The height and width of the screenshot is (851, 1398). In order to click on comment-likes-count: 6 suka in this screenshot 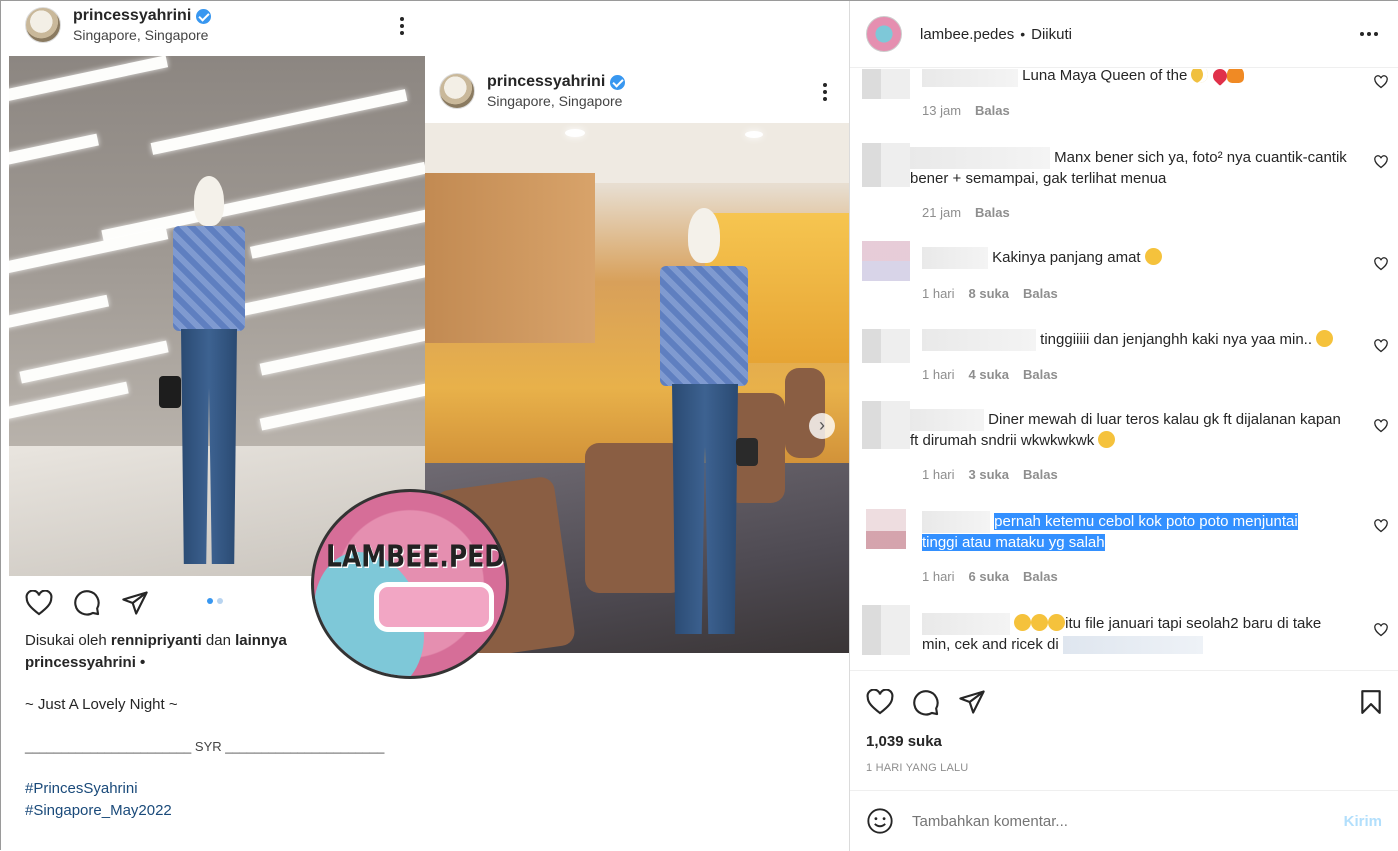, I will do `click(989, 576)`.